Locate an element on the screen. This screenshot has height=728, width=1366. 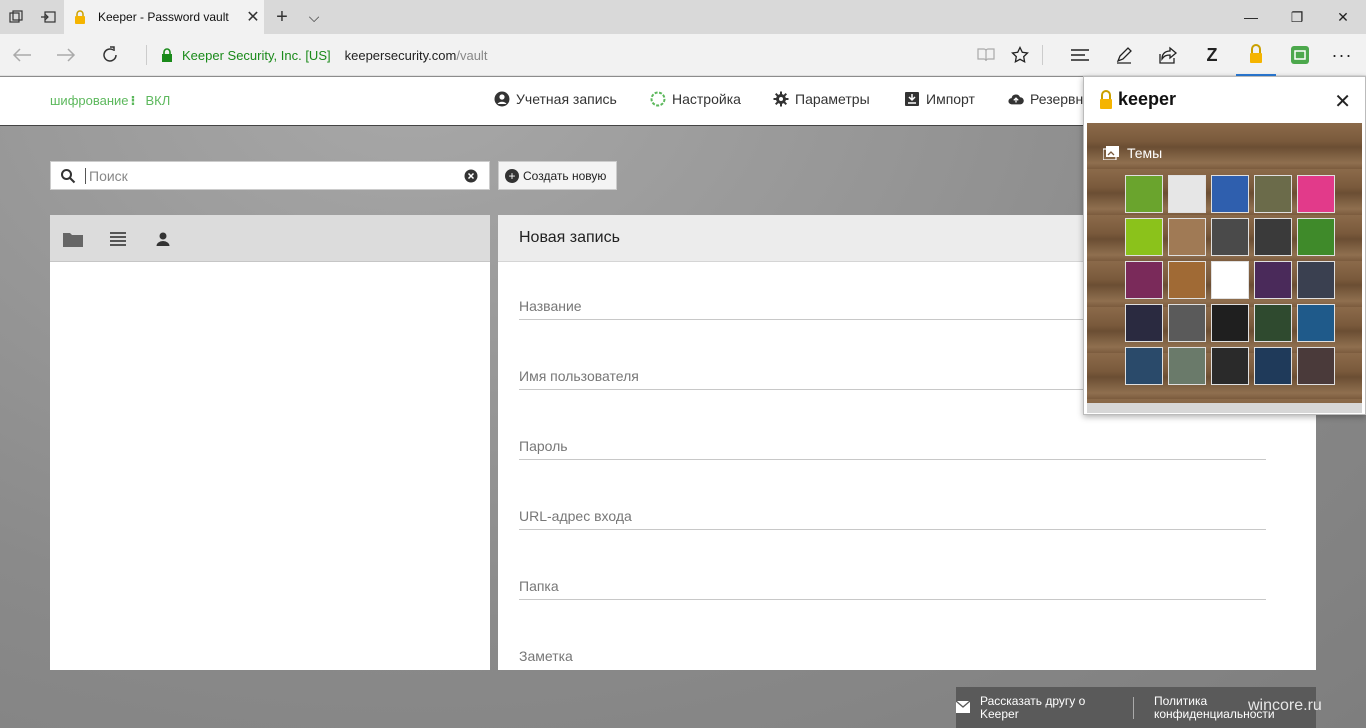
encryption-status: шифрование ⁝ ВКЛ is located at coordinates (110, 101).